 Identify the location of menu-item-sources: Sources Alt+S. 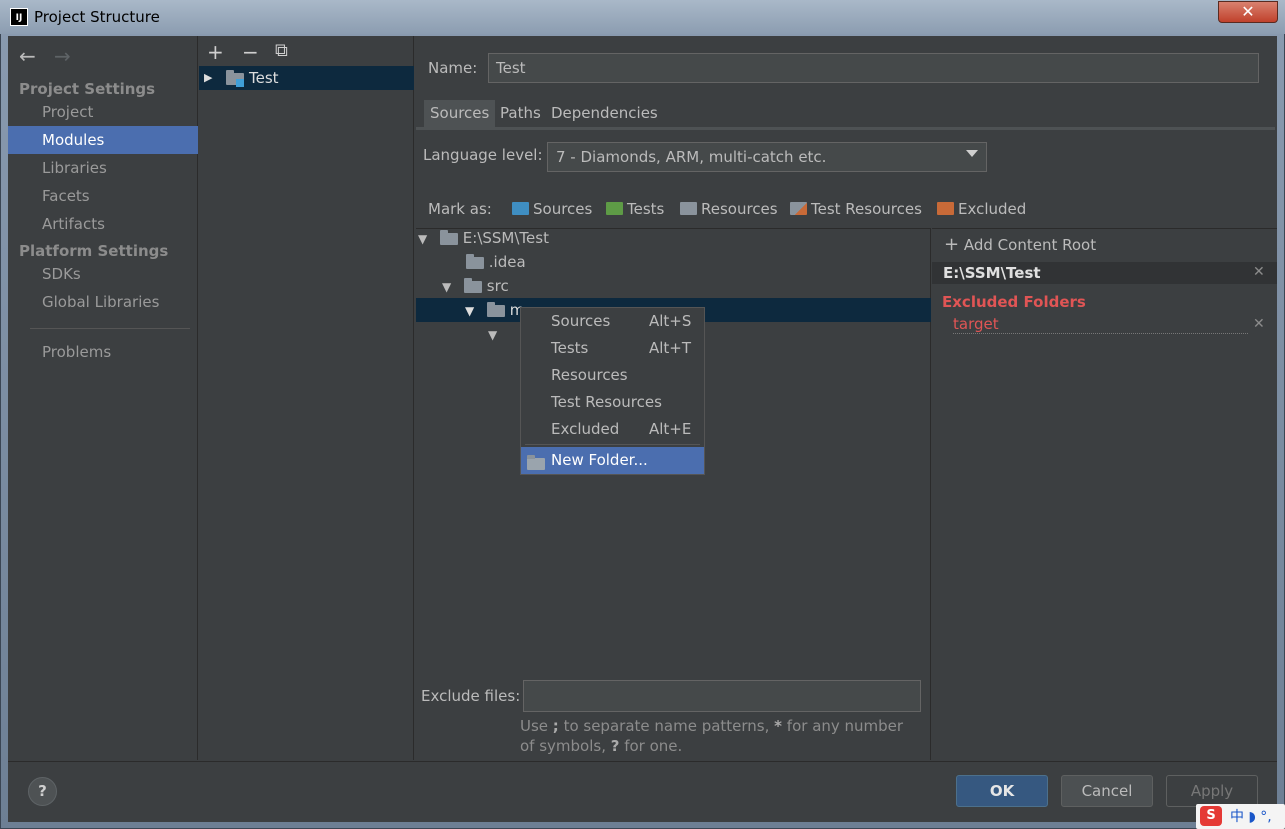
(616, 321).